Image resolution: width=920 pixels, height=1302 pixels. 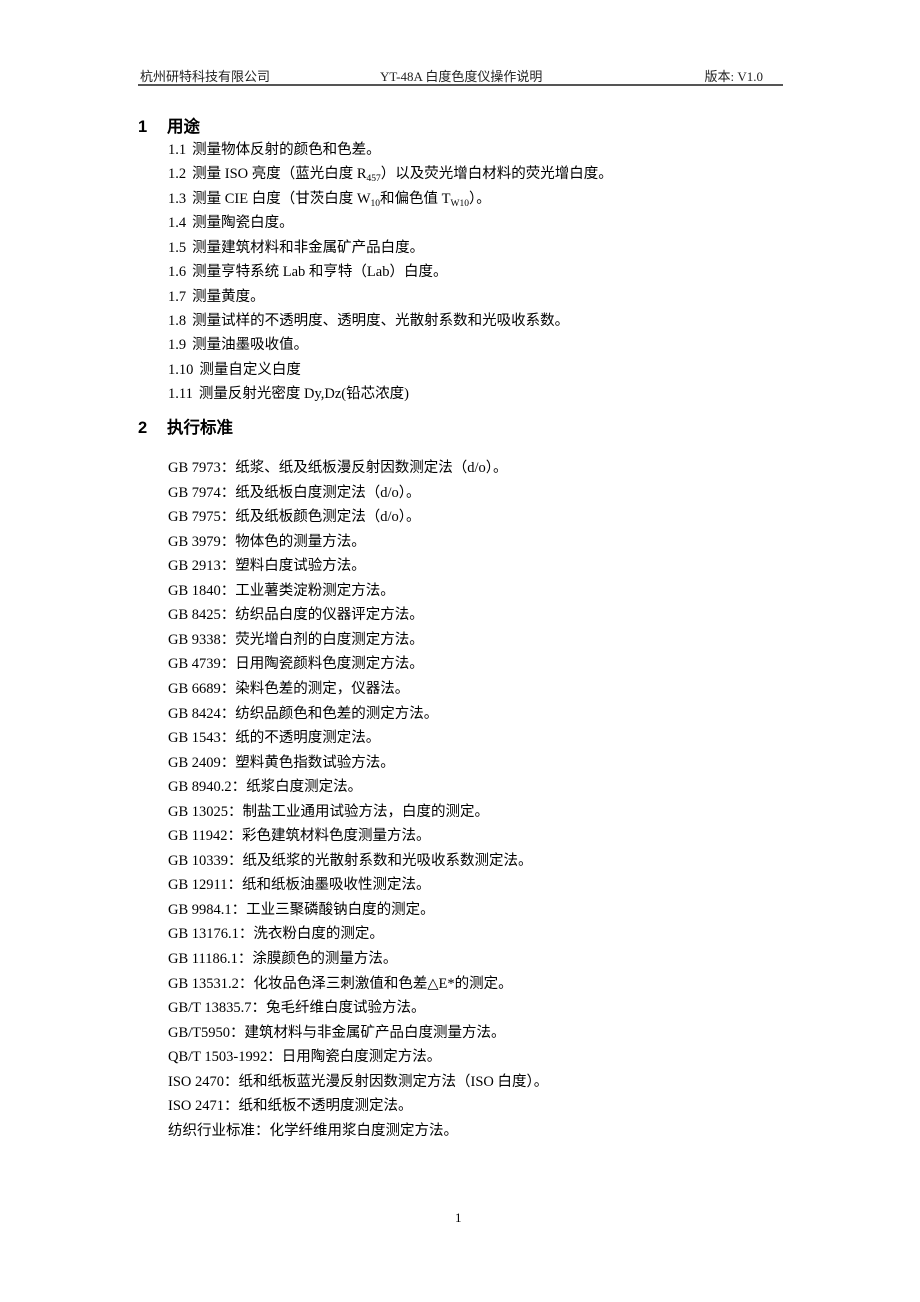 What do you see at coordinates (299, 836) in the screenshot?
I see `standard-item: GB 11942：彩色建筑材料色度测量方法。` at bounding box center [299, 836].